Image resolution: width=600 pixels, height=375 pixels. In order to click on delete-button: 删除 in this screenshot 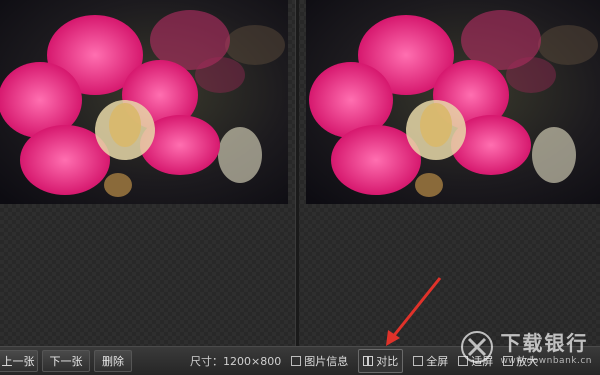, I will do `click(113, 361)`.